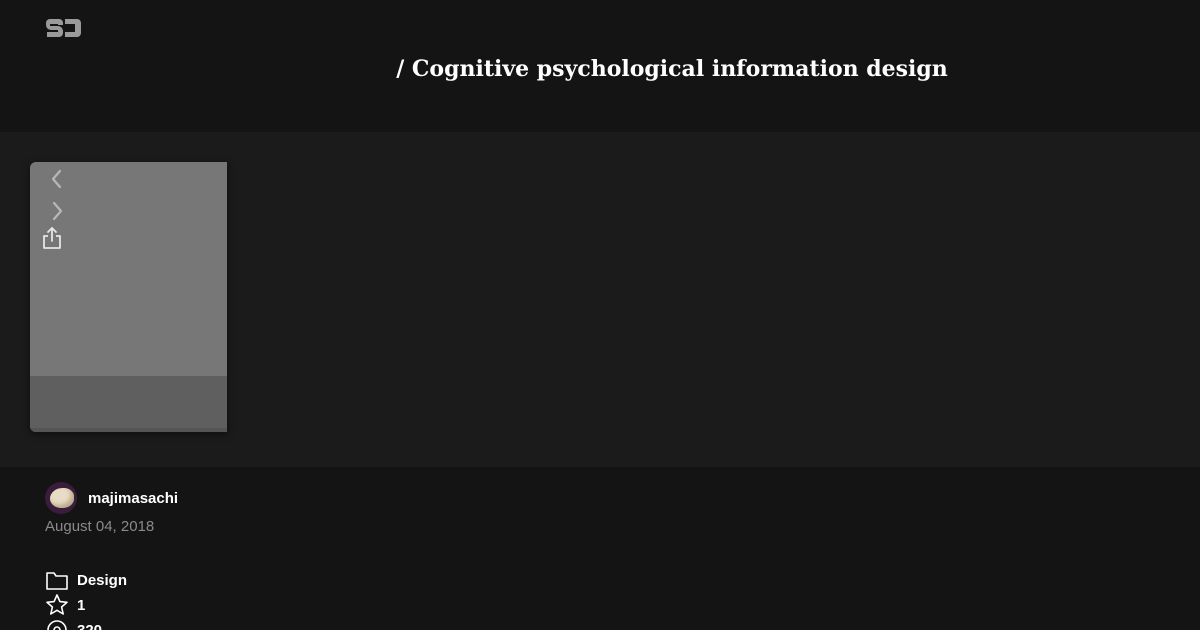 The image size is (1200, 630). I want to click on category-label: Design, so click(102, 580).